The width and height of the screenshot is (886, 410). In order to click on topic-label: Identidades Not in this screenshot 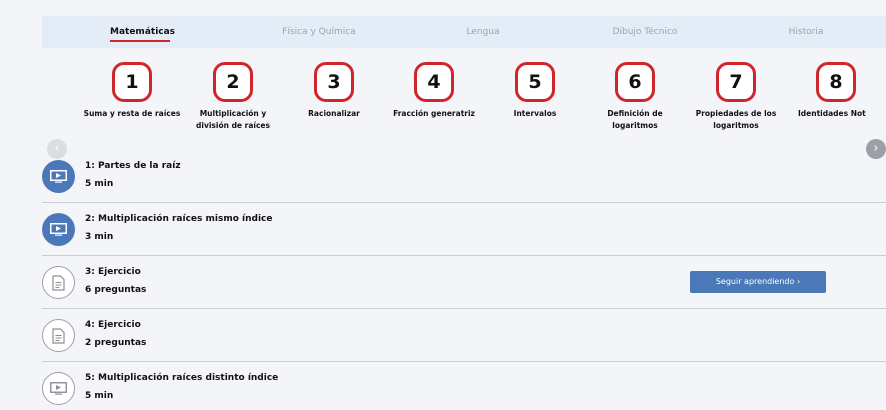, I will do `click(832, 113)`.